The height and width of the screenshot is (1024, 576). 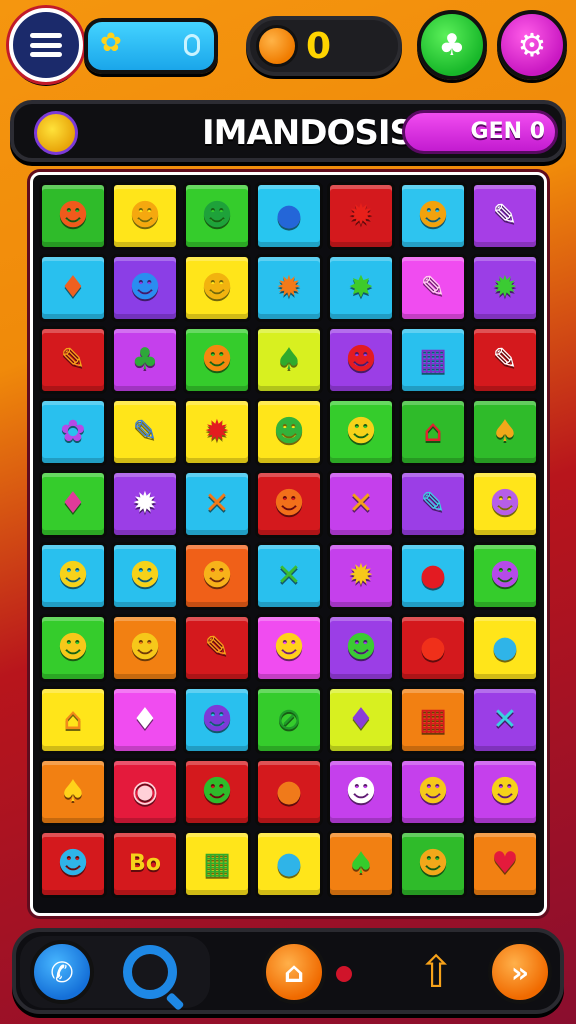 I want to click on settings-button: ⚙, so click(x=532, y=45).